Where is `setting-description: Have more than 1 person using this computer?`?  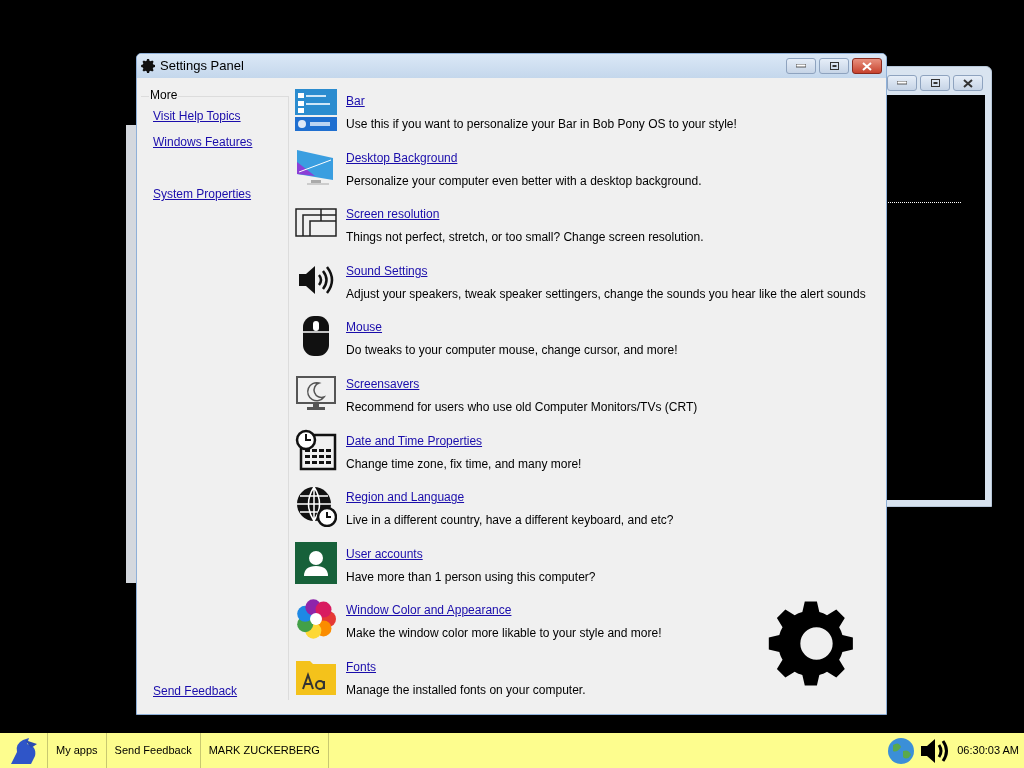
setting-description: Have more than 1 person using this computer? is located at coordinates (471, 577).